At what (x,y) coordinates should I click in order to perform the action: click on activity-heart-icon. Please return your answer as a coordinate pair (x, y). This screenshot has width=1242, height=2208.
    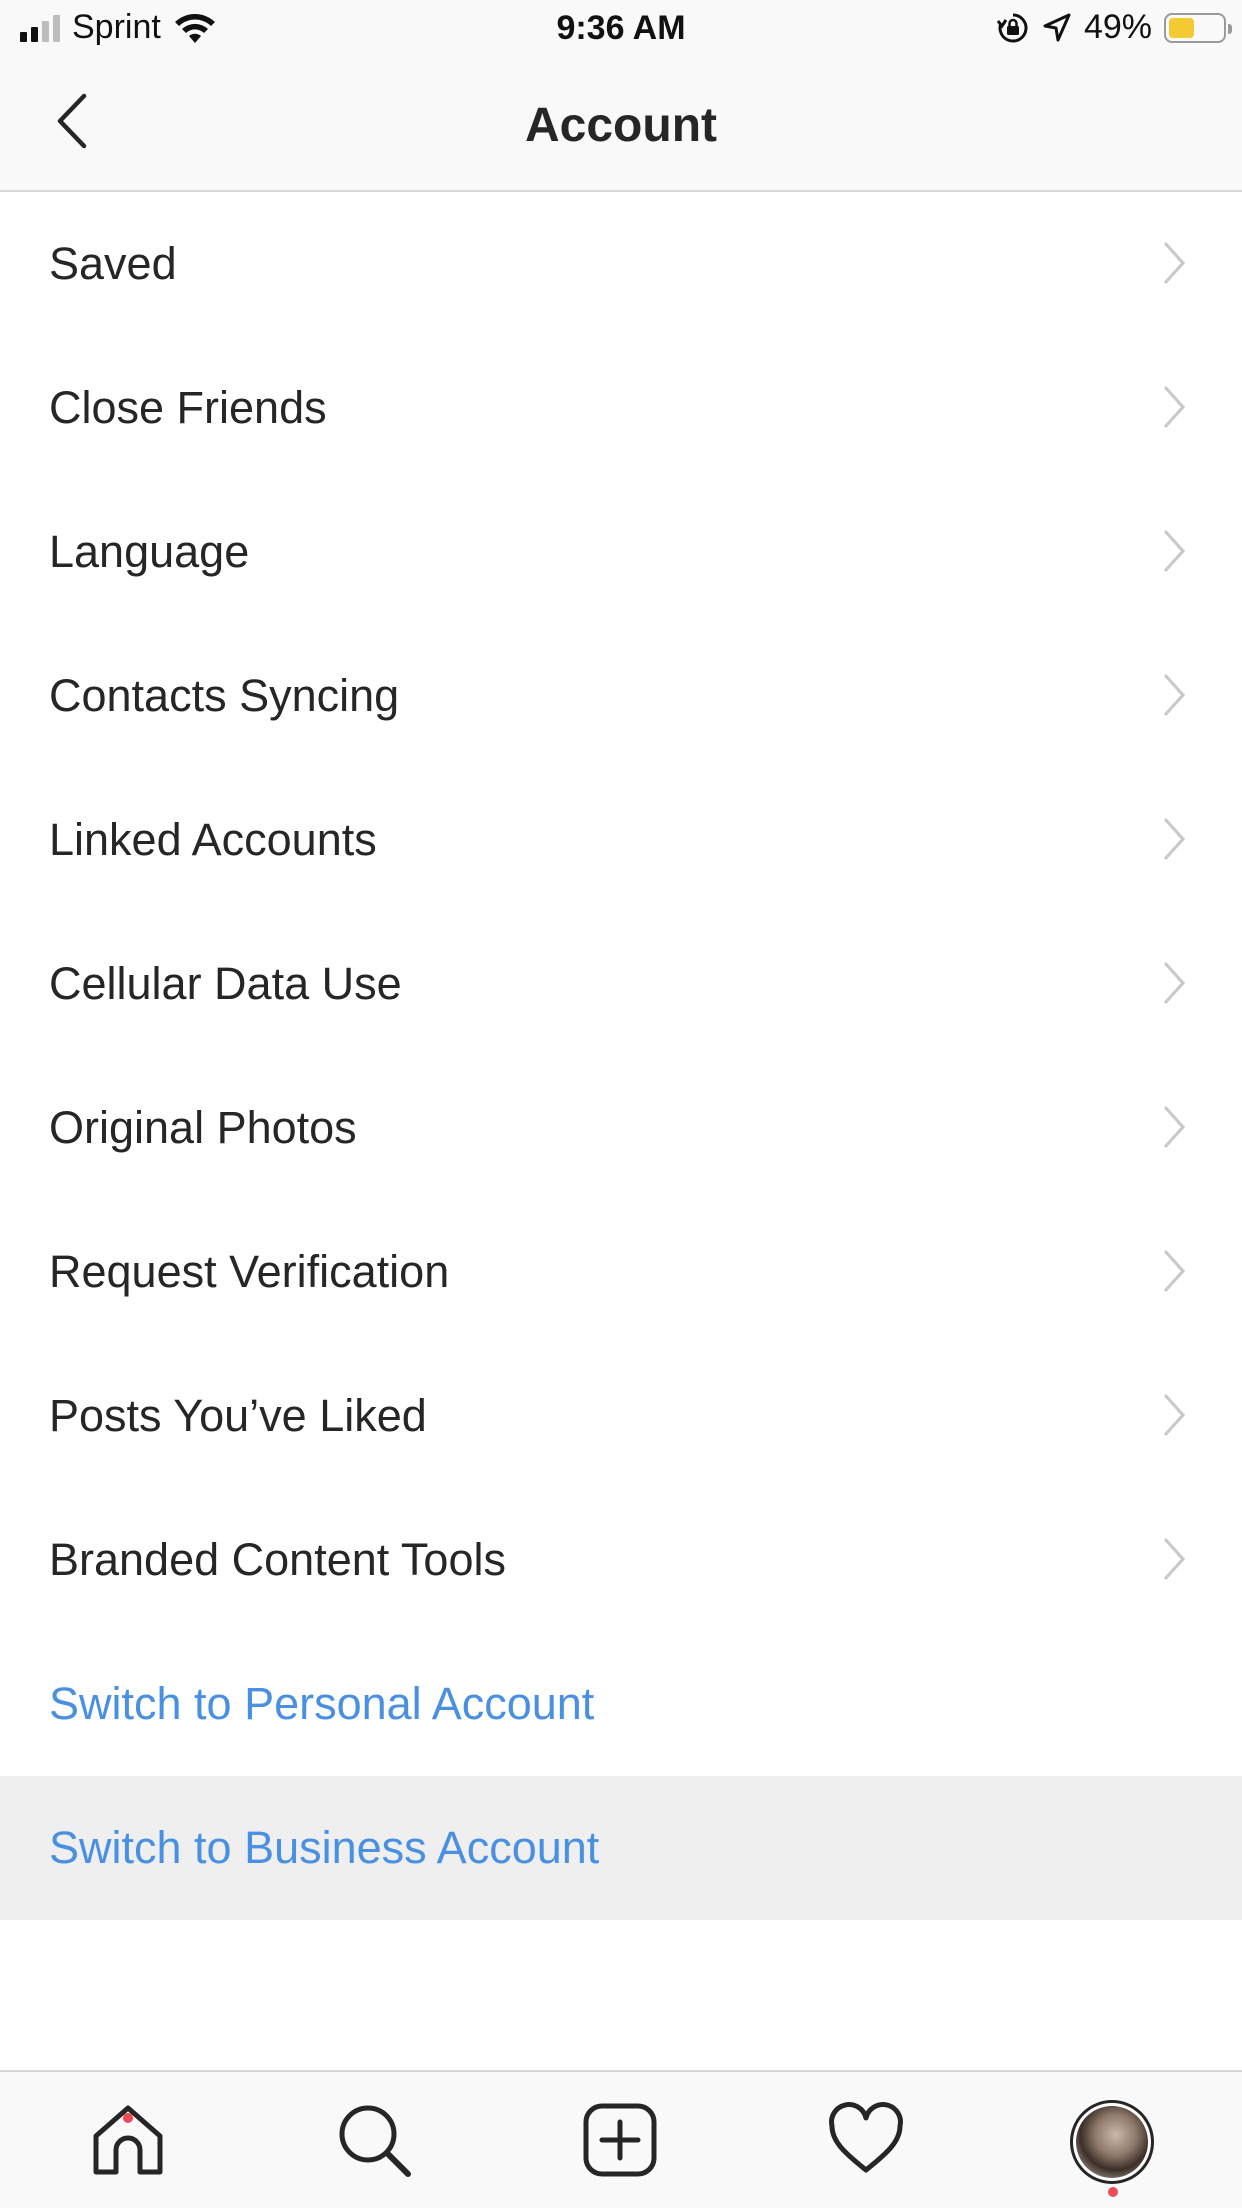
    Looking at the image, I should click on (866, 2137).